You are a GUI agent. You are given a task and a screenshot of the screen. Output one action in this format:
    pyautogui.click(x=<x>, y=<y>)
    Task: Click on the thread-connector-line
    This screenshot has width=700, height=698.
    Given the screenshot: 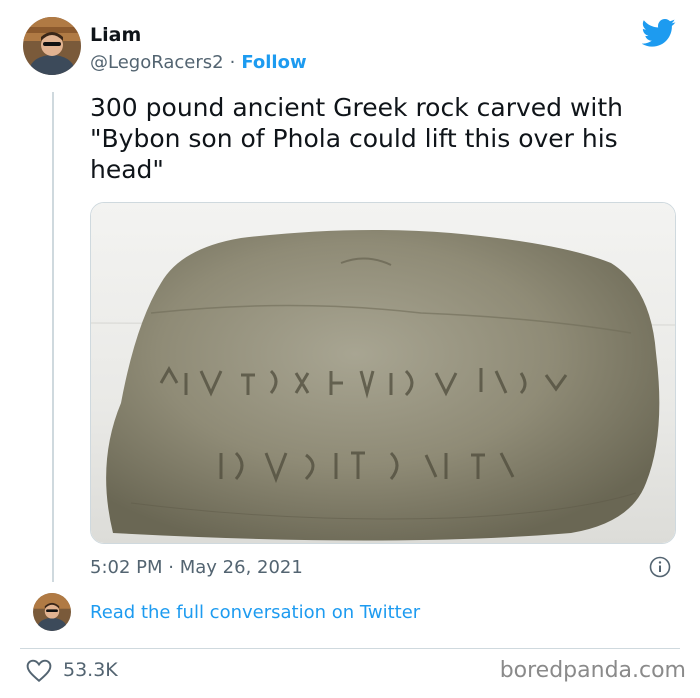 What is the action you would take?
    pyautogui.click(x=53, y=337)
    